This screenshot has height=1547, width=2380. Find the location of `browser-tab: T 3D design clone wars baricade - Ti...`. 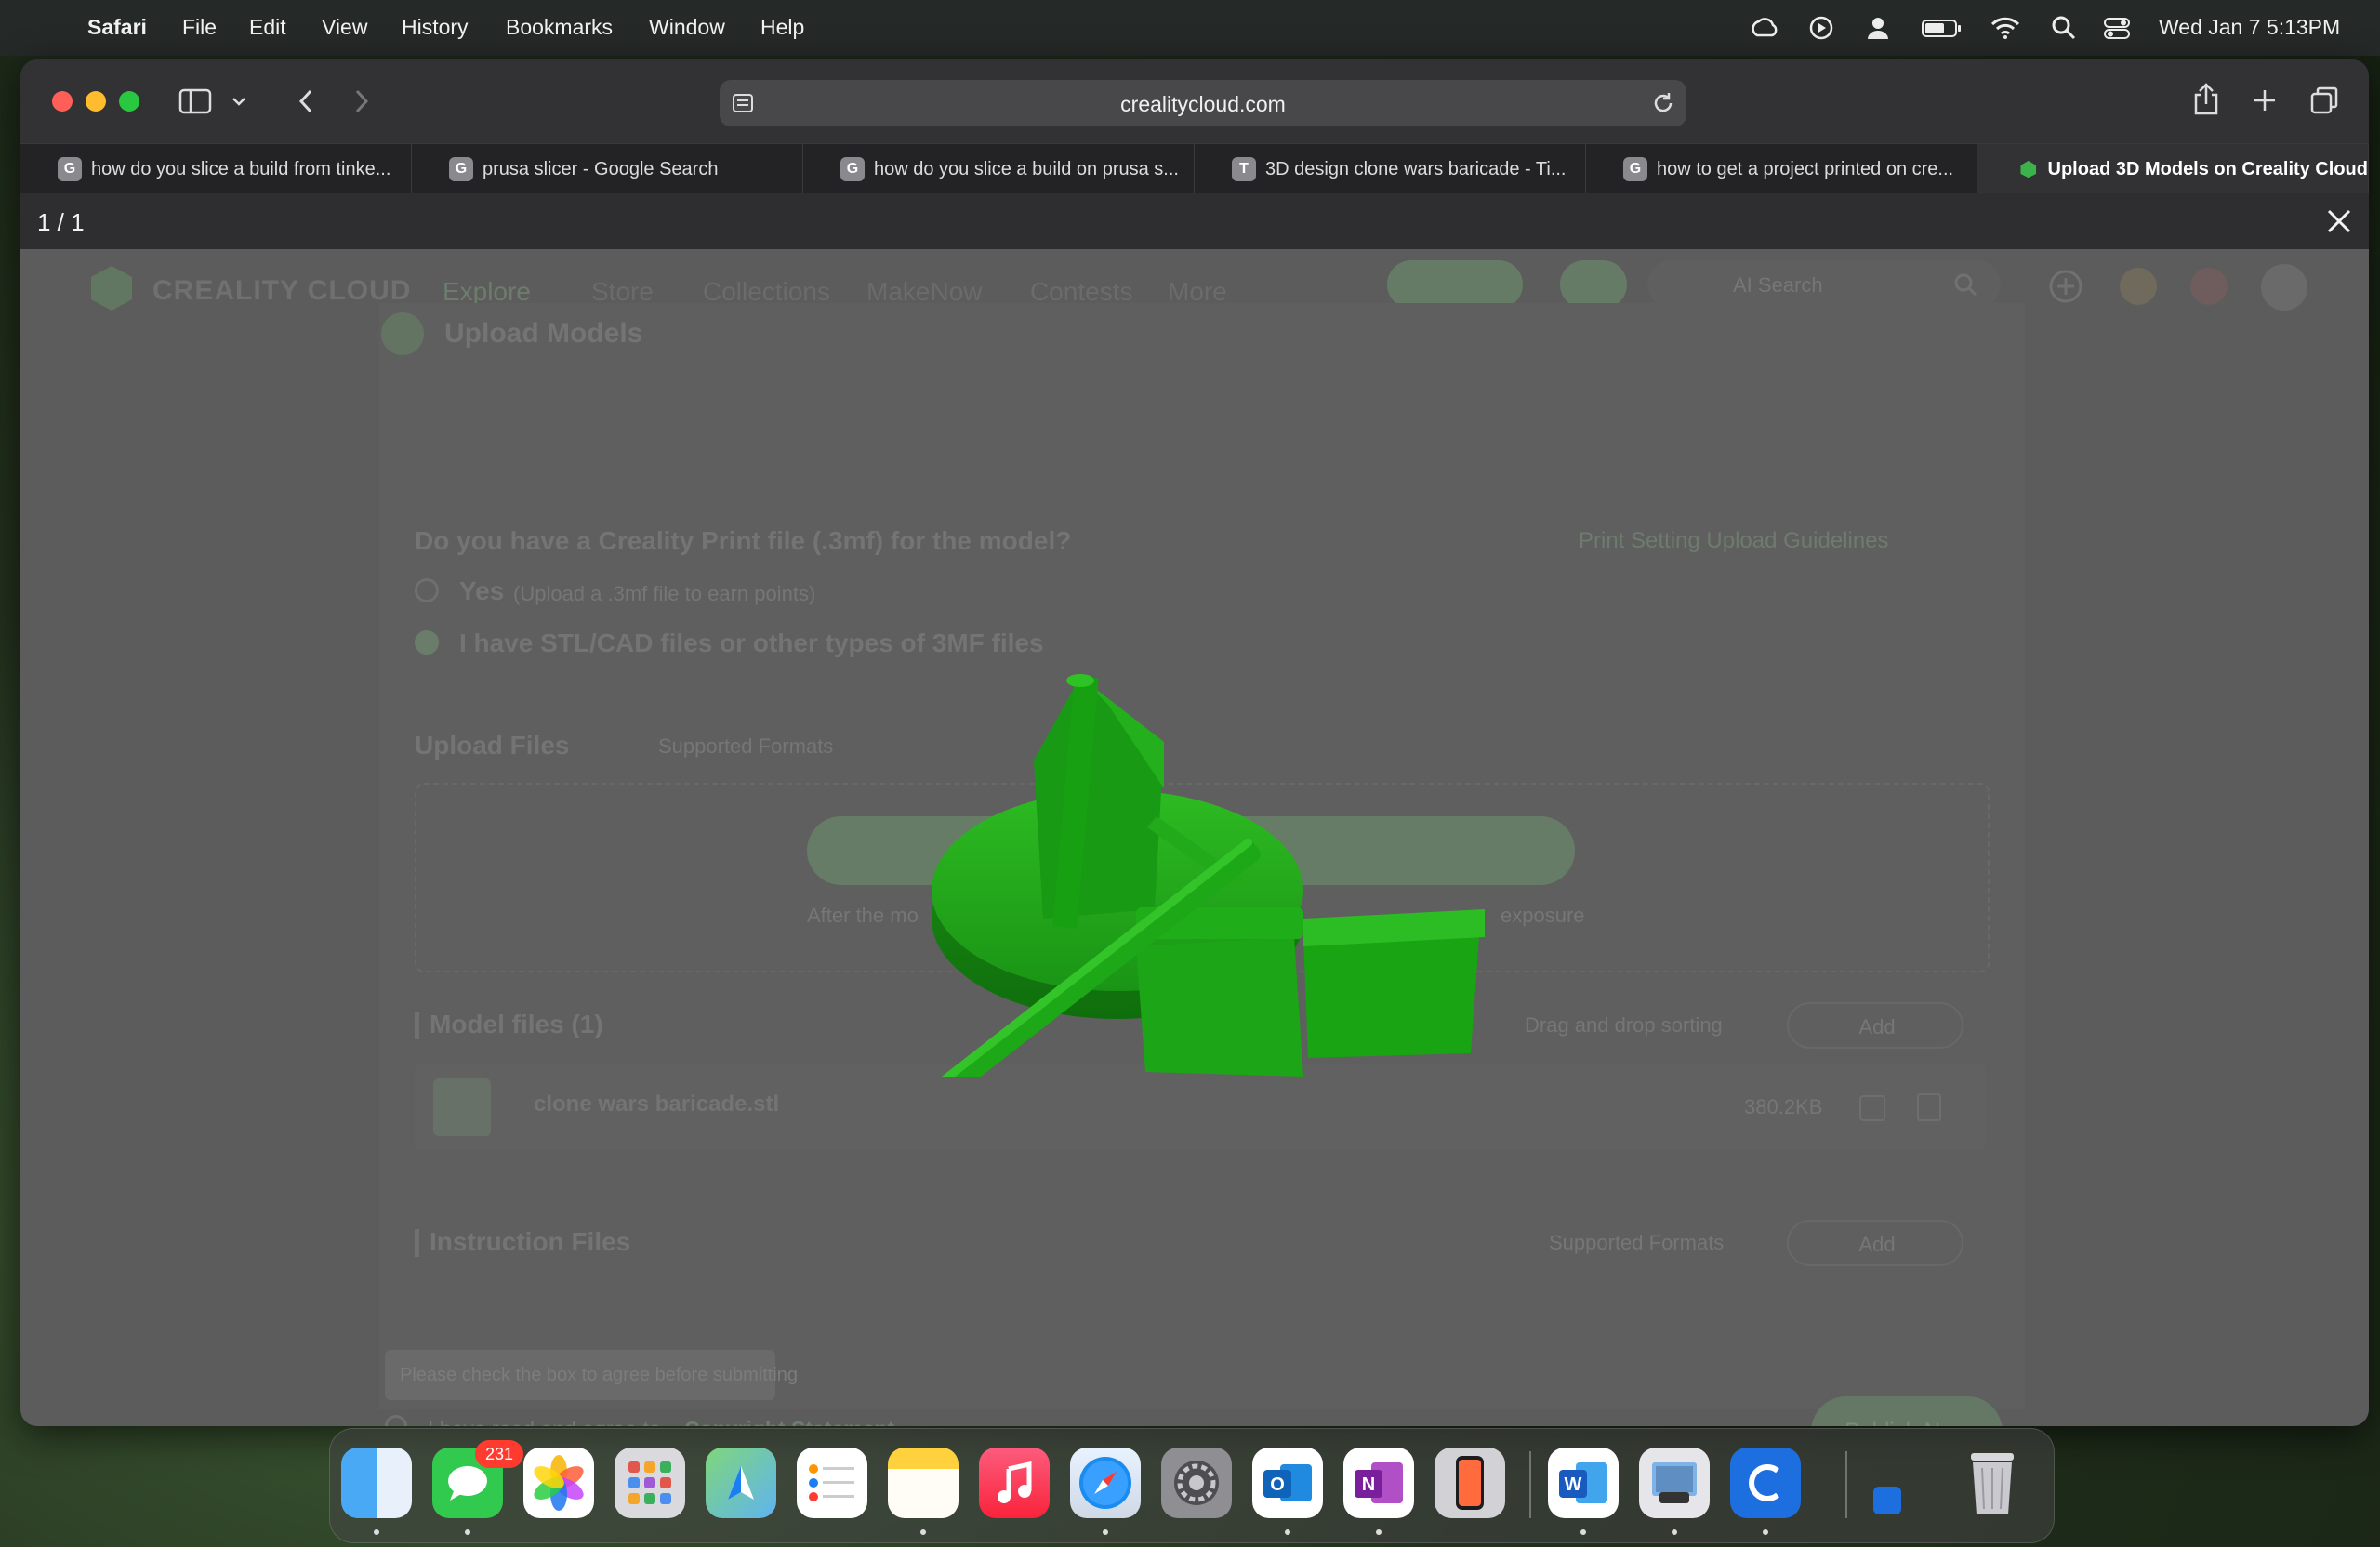

browser-tab: T 3D design clone wars baricade - Ti... is located at coordinates (1390, 169).